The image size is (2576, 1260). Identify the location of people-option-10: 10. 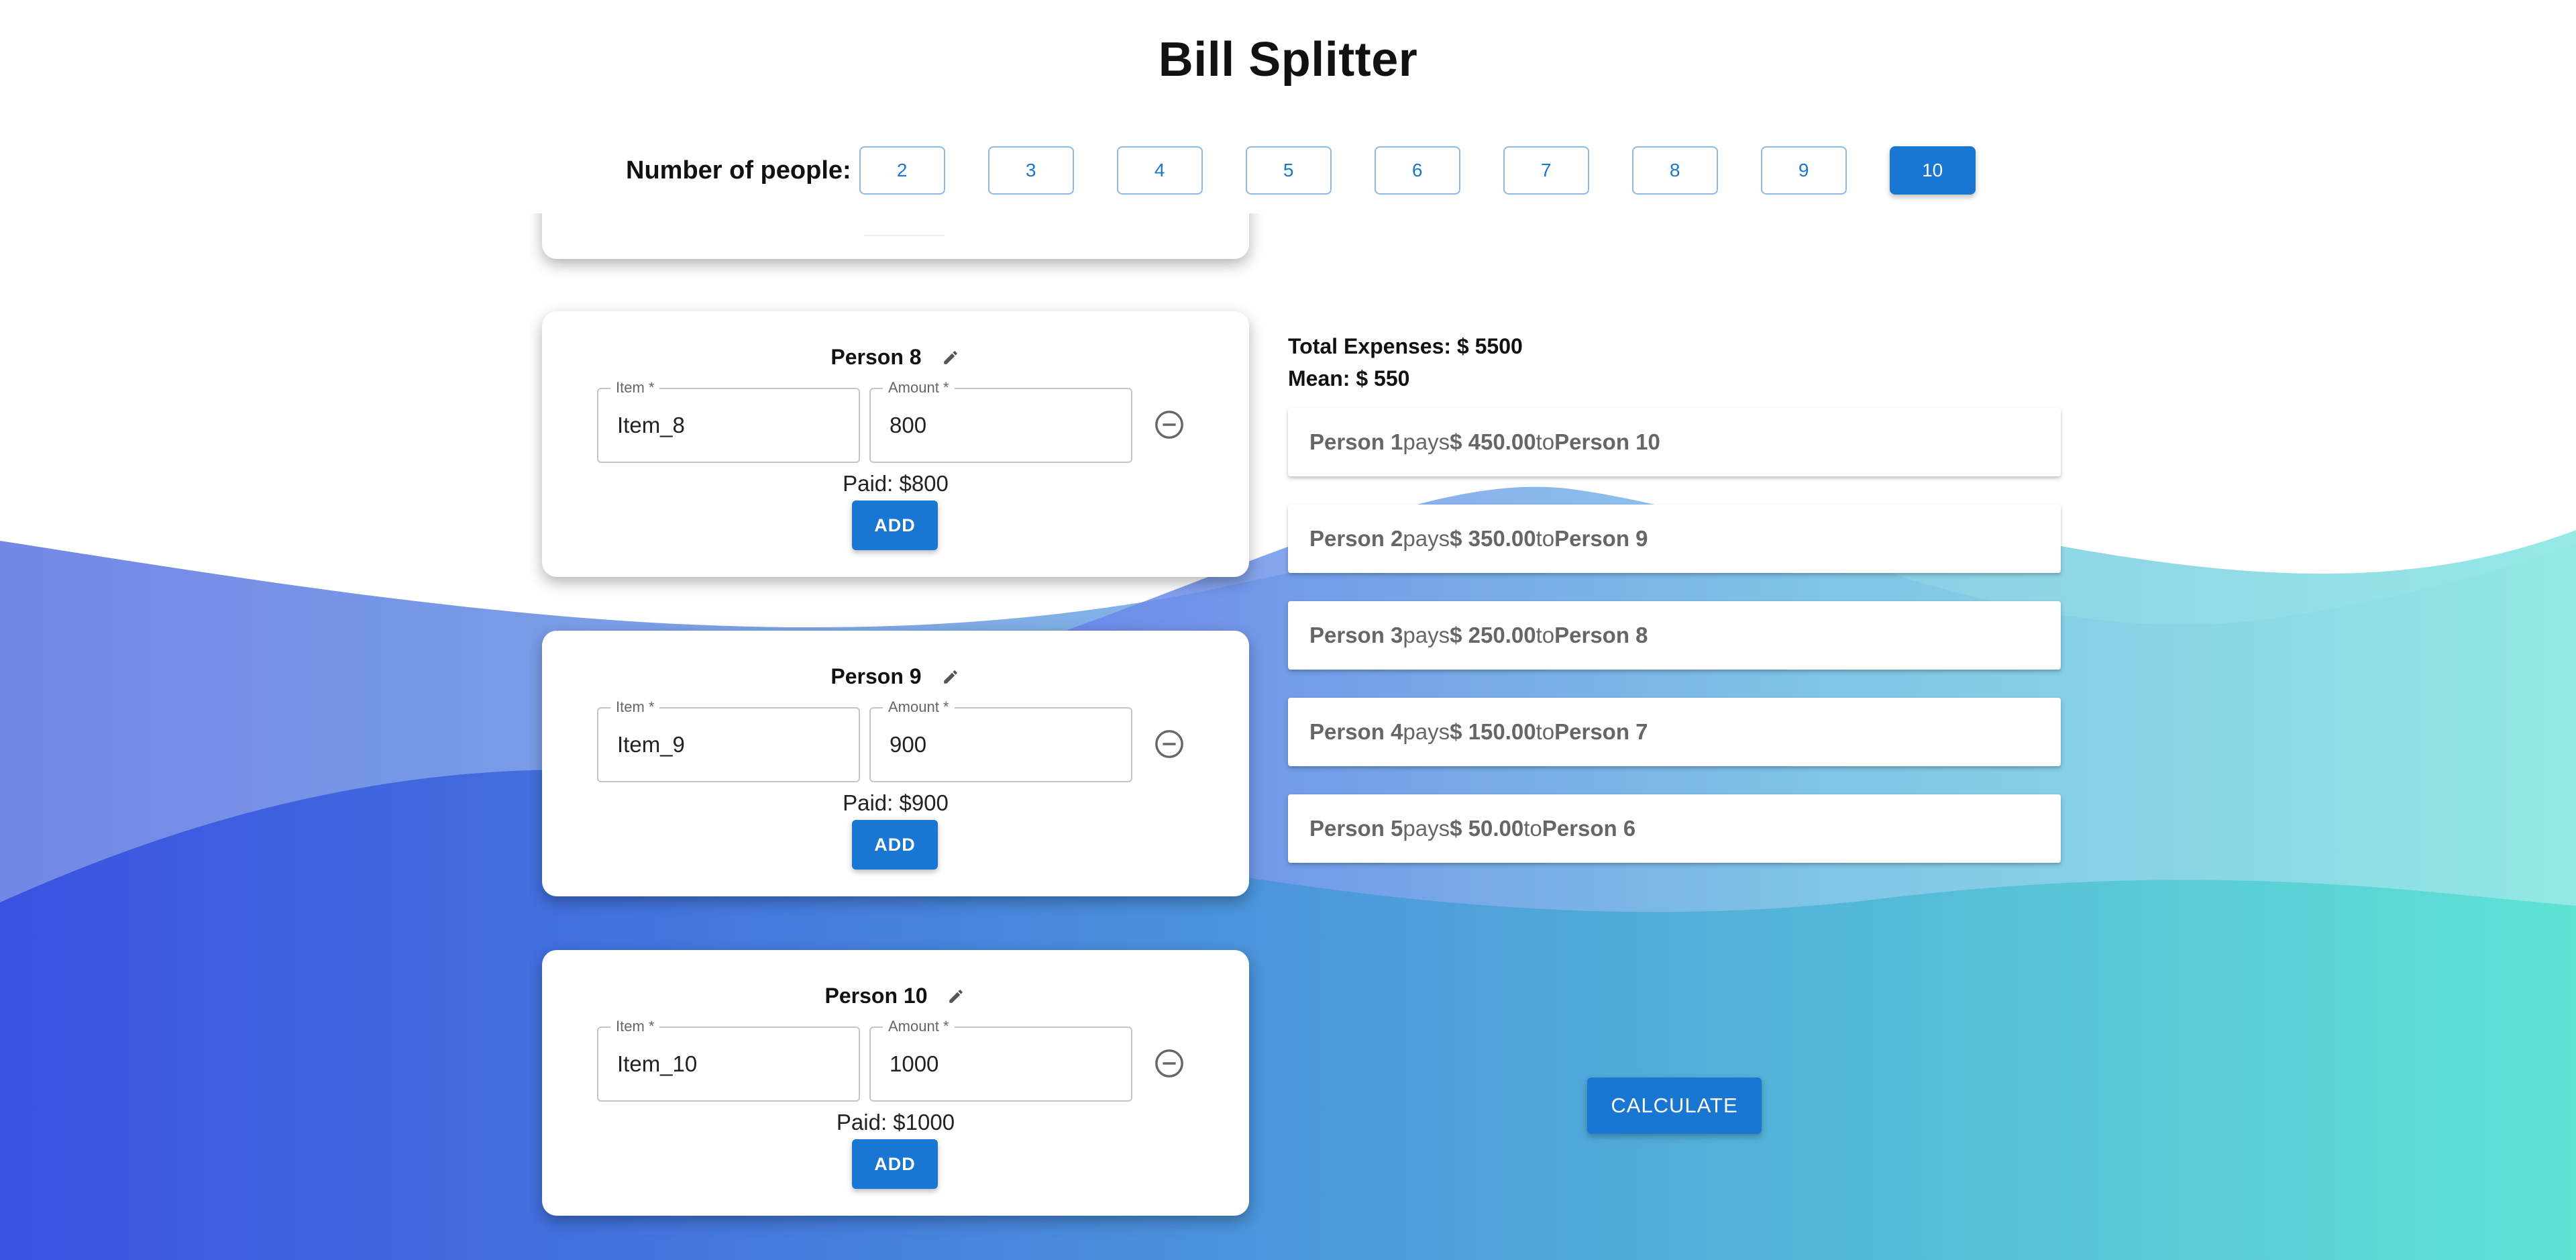
(1932, 171).